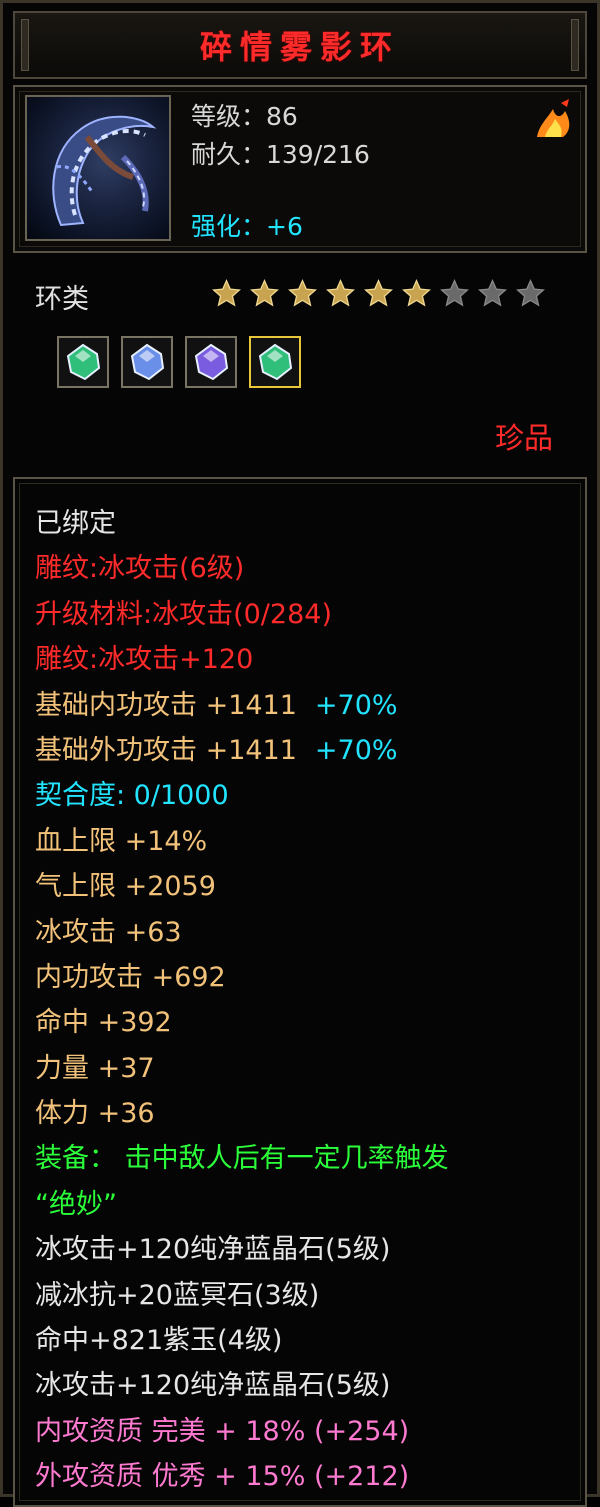  What do you see at coordinates (244, 116) in the screenshot?
I see `item-level: 等级：86` at bounding box center [244, 116].